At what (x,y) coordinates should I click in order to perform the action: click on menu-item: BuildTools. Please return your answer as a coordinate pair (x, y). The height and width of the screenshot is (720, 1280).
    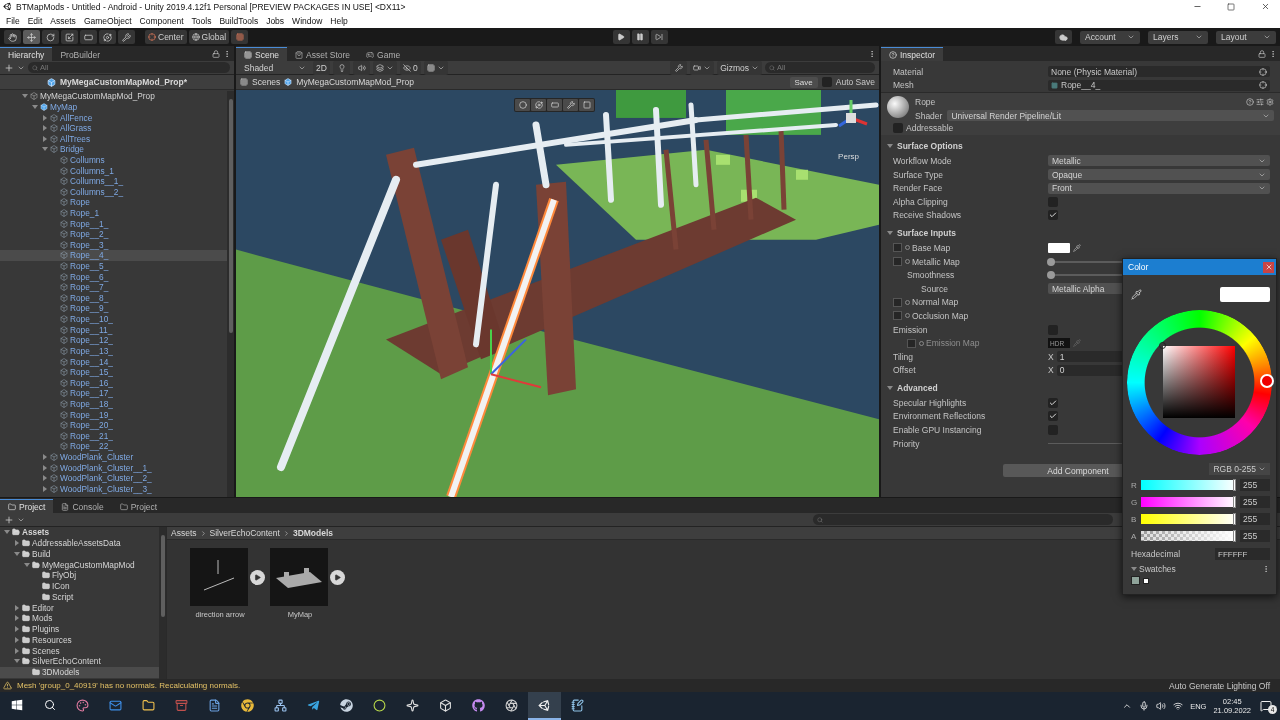
    Looking at the image, I should click on (239, 20).